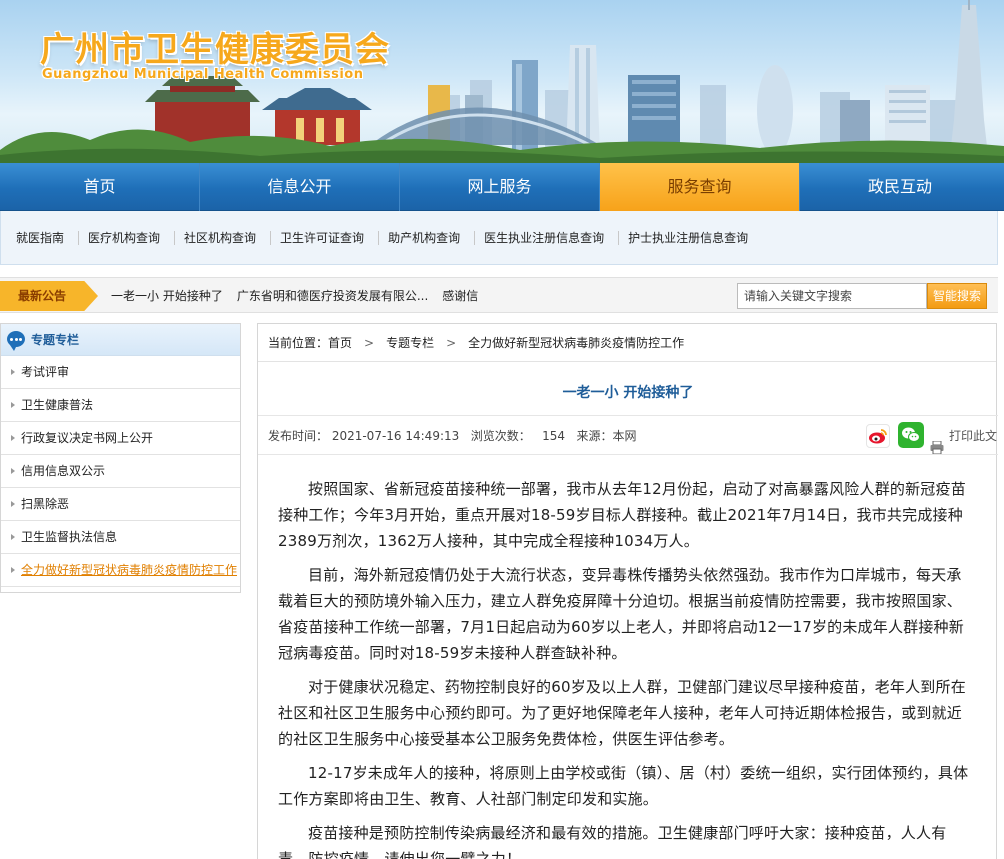 This screenshot has width=1004, height=859. I want to click on print-article-button: 打印此文, so click(963, 436).